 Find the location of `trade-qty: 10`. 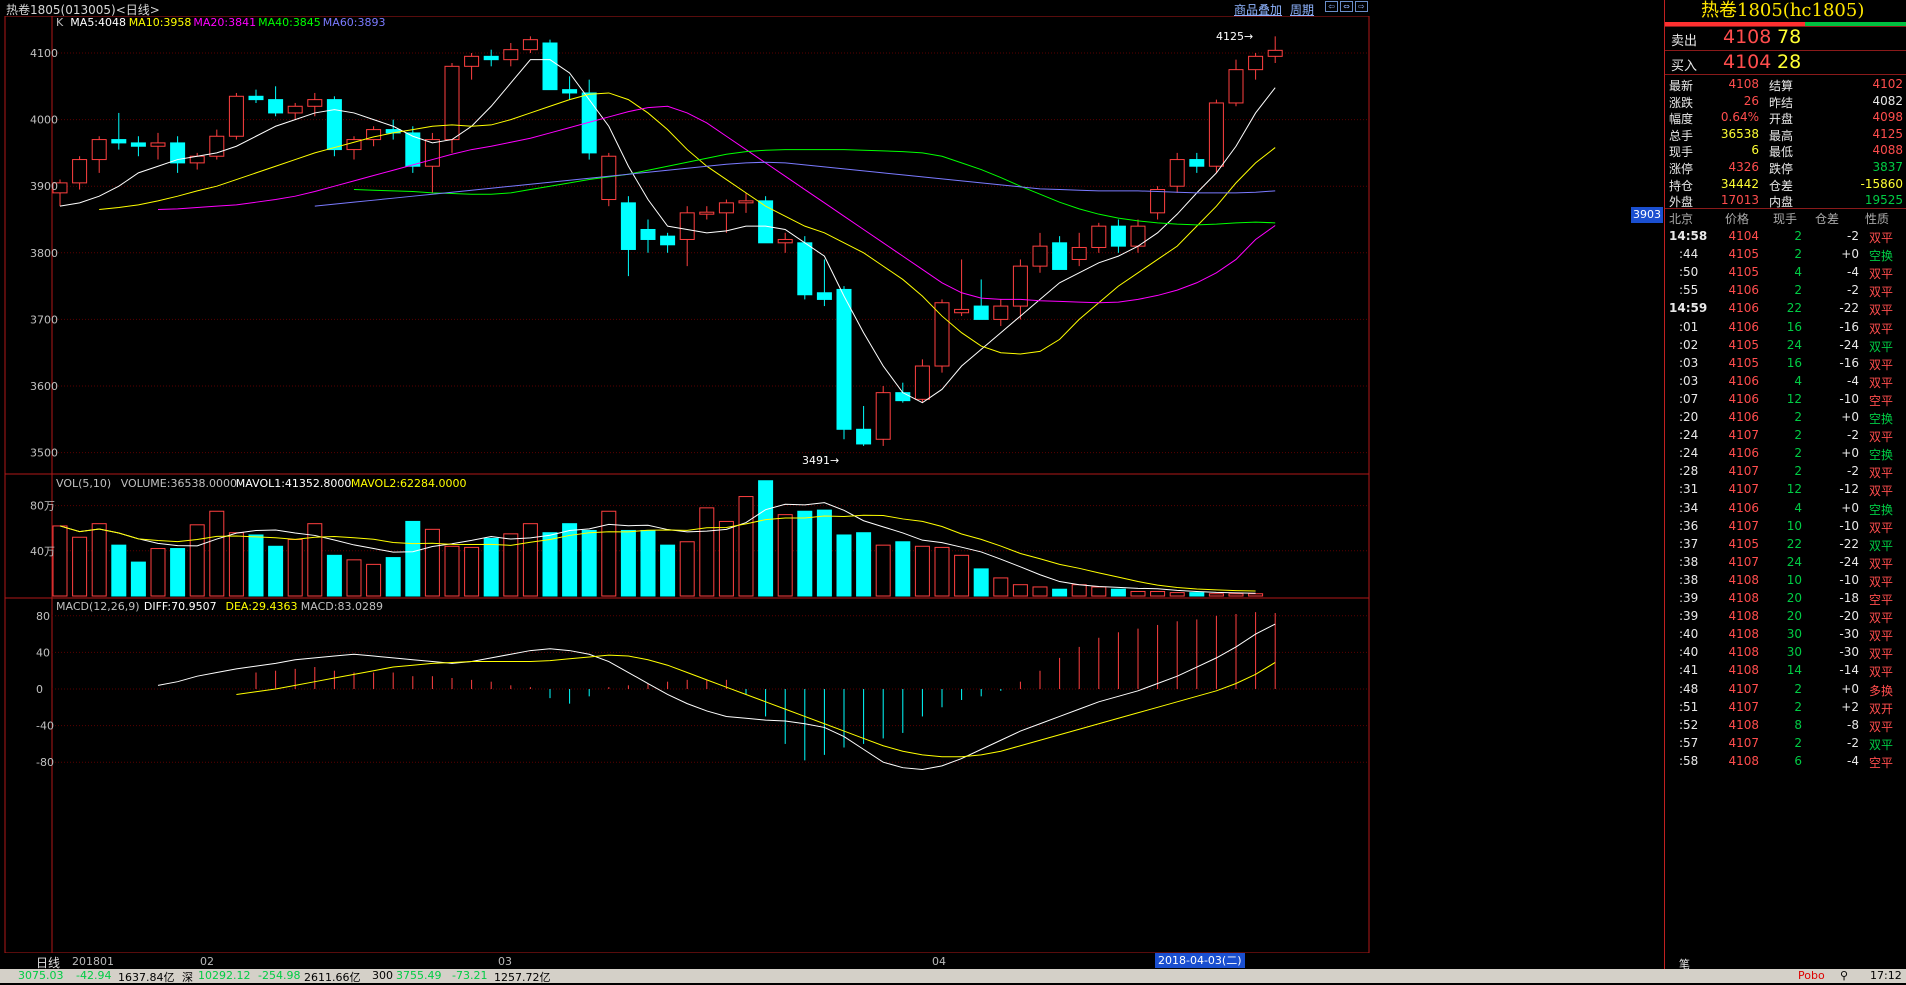

trade-qty: 10 is located at coordinates (1794, 525).